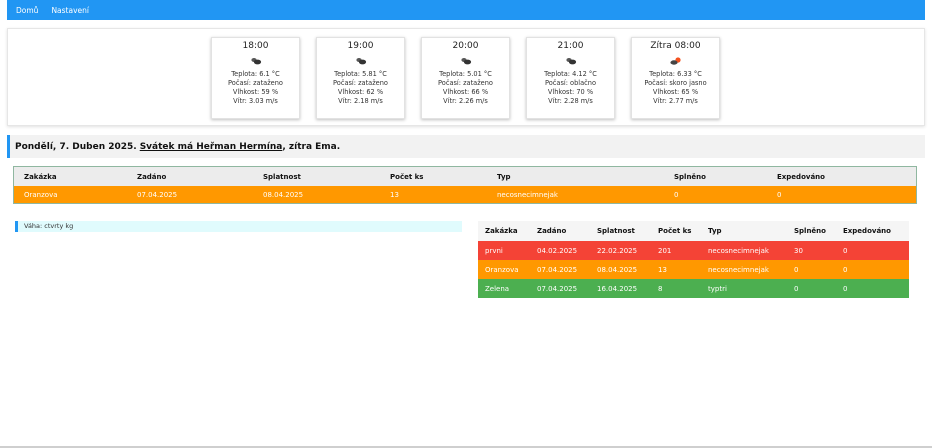 The image size is (932, 448). What do you see at coordinates (465, 74) in the screenshot?
I see `temperature: Teplota: 5.01 °C` at bounding box center [465, 74].